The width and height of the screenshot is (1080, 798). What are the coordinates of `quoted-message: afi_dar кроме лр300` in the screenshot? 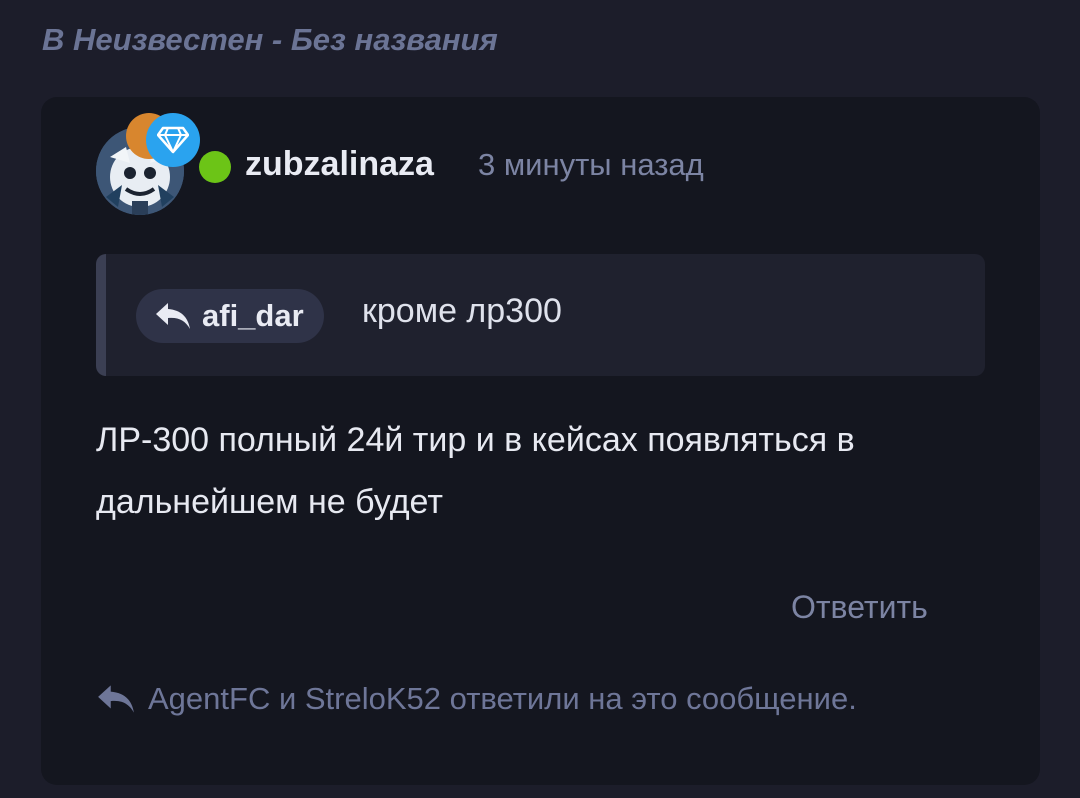 It's located at (540, 315).